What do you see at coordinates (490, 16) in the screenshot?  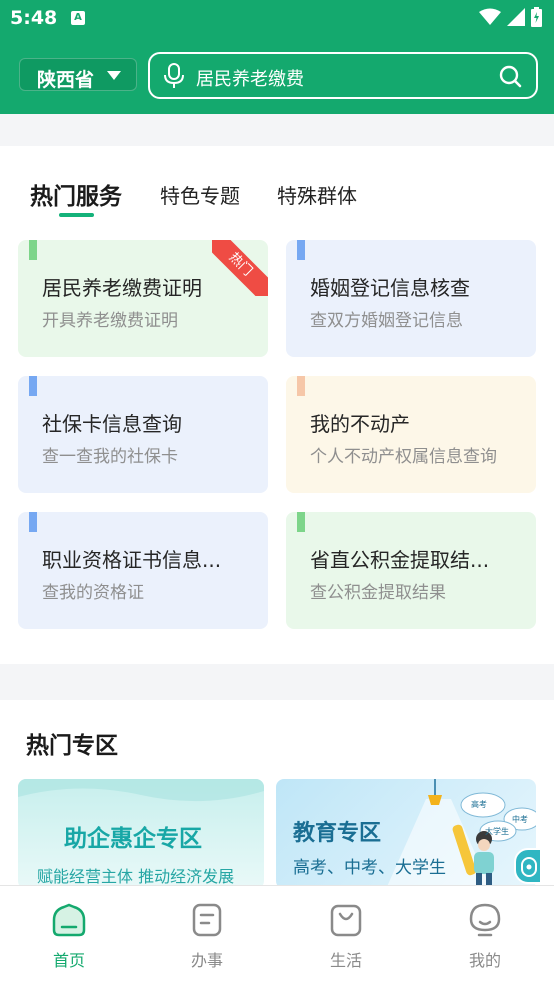 I see `wifi-icon` at bounding box center [490, 16].